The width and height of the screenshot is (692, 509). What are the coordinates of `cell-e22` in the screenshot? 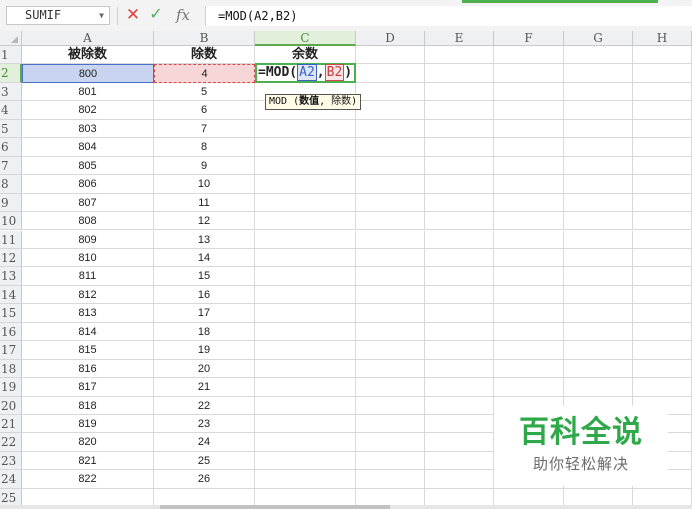 It's located at (459, 442).